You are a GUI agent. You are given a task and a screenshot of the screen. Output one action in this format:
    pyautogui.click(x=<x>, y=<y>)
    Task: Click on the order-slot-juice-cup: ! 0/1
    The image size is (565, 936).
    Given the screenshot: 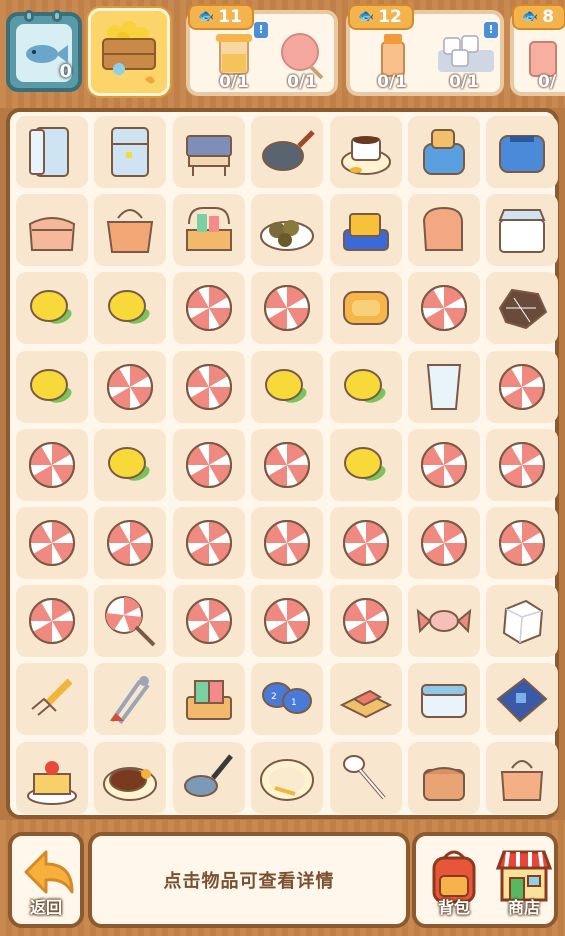 What is the action you would take?
    pyautogui.click(x=234, y=57)
    